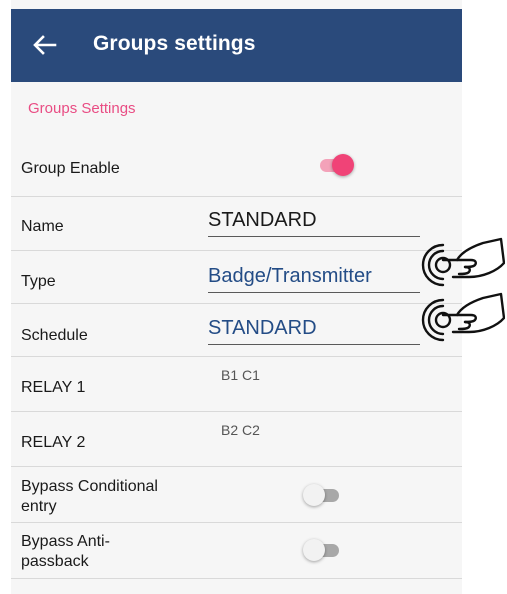  Describe the element at coordinates (236, 384) in the screenshot. I see `row-relay-1: RELAY 1 B1 C1` at that location.